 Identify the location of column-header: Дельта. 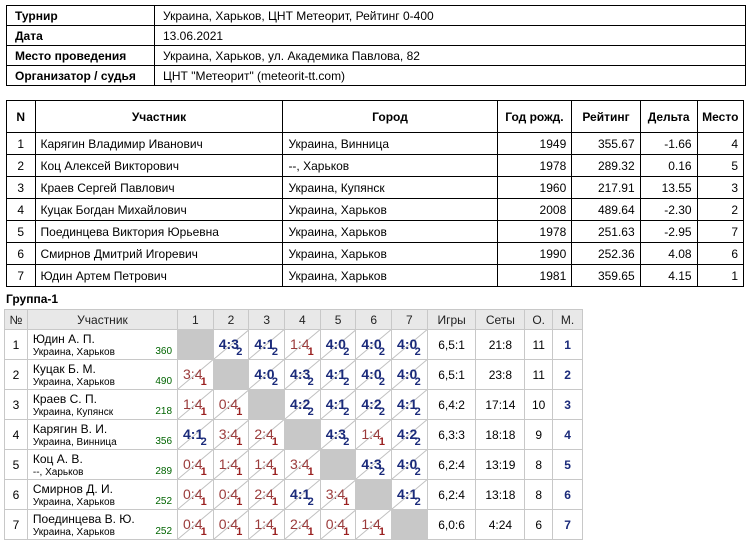
(668, 116).